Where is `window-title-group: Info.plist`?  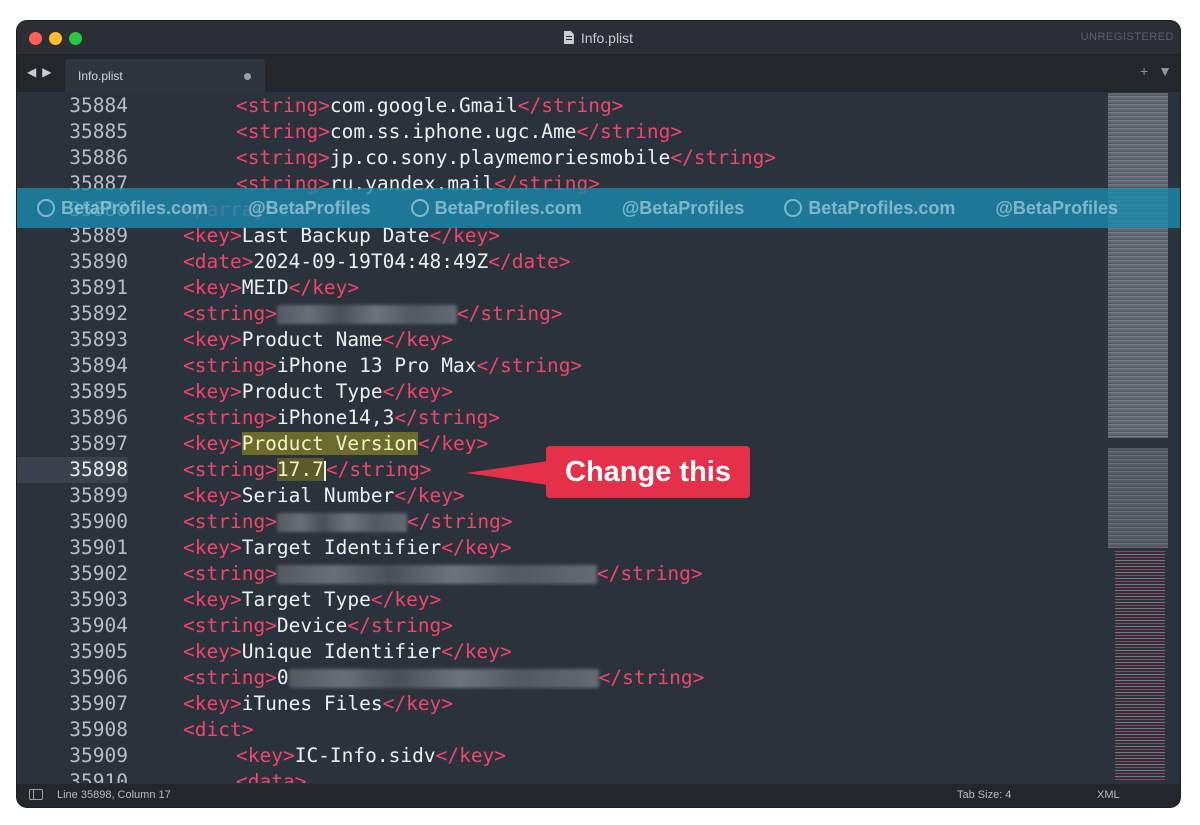 window-title-group: Info.plist is located at coordinates (598, 37).